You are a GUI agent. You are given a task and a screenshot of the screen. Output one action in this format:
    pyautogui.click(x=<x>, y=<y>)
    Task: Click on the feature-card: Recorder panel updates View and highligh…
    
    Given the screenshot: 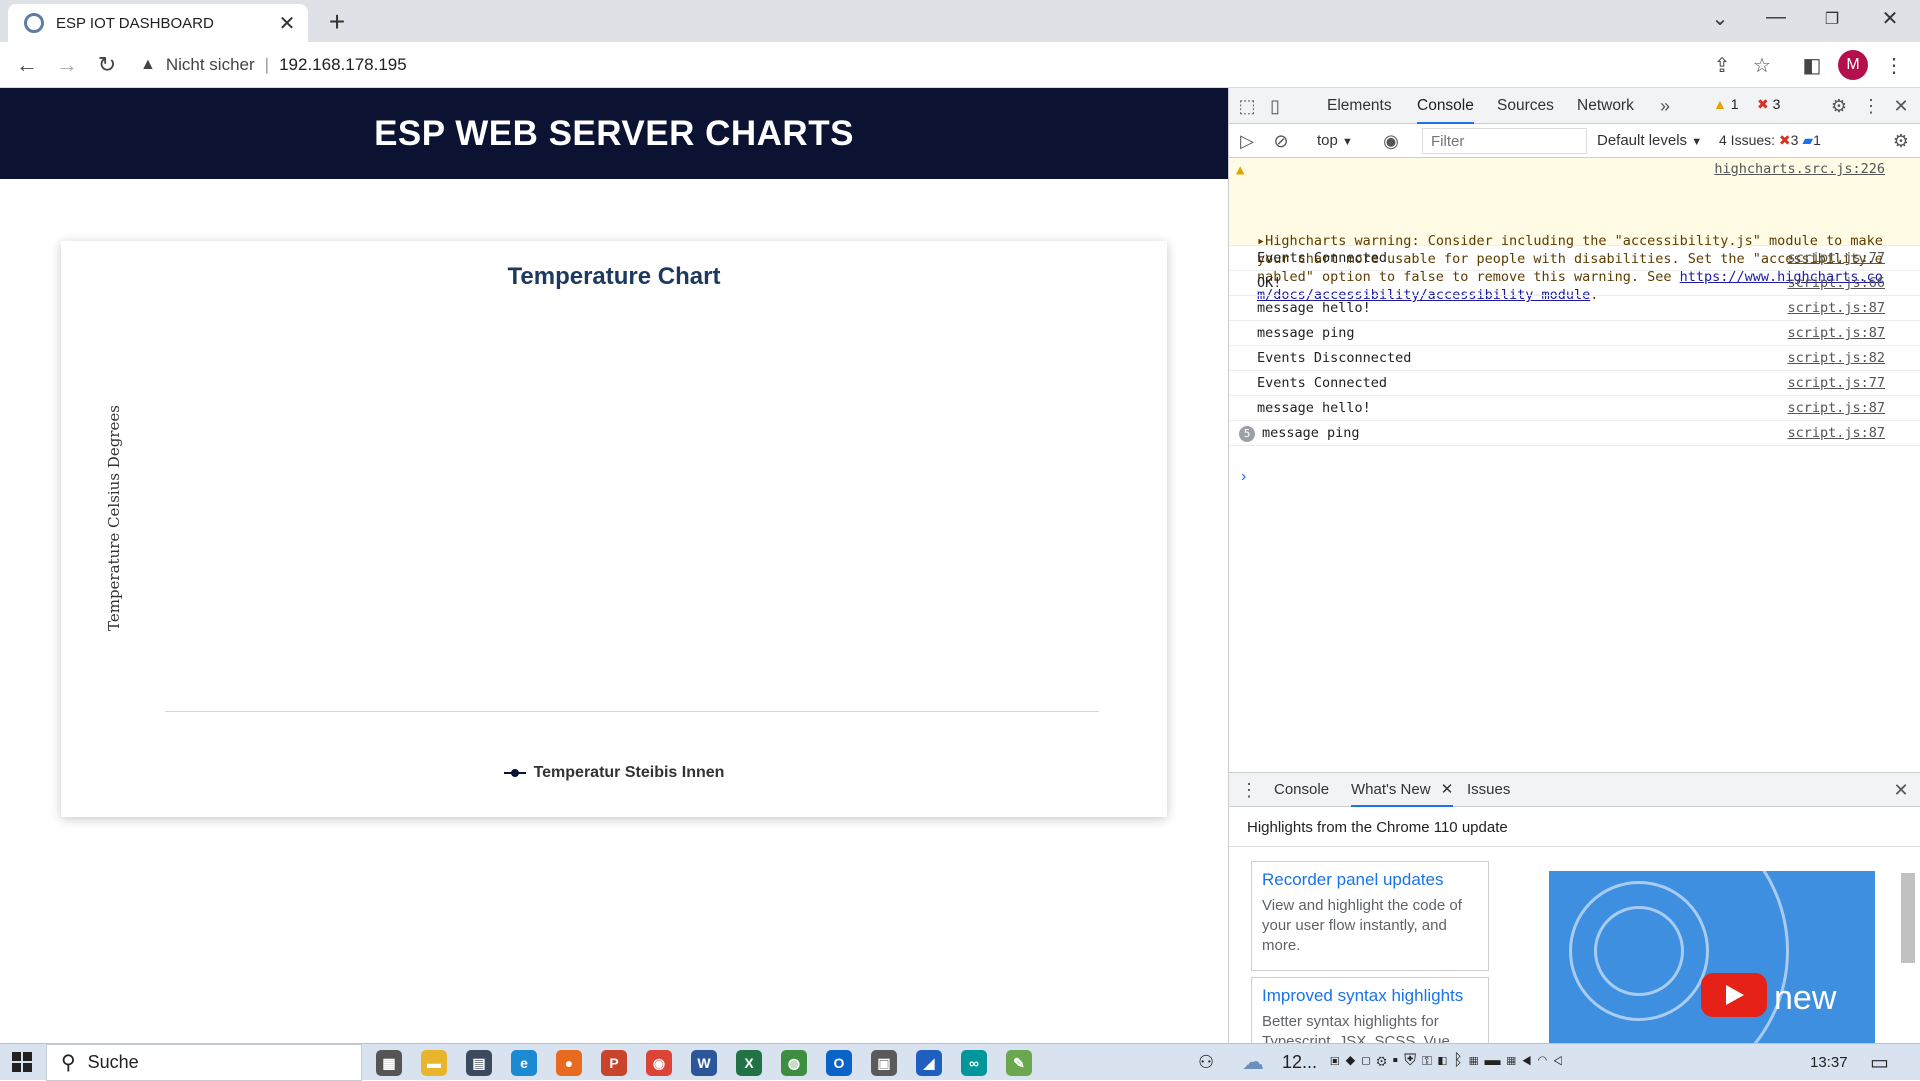 What is the action you would take?
    pyautogui.click(x=1370, y=916)
    